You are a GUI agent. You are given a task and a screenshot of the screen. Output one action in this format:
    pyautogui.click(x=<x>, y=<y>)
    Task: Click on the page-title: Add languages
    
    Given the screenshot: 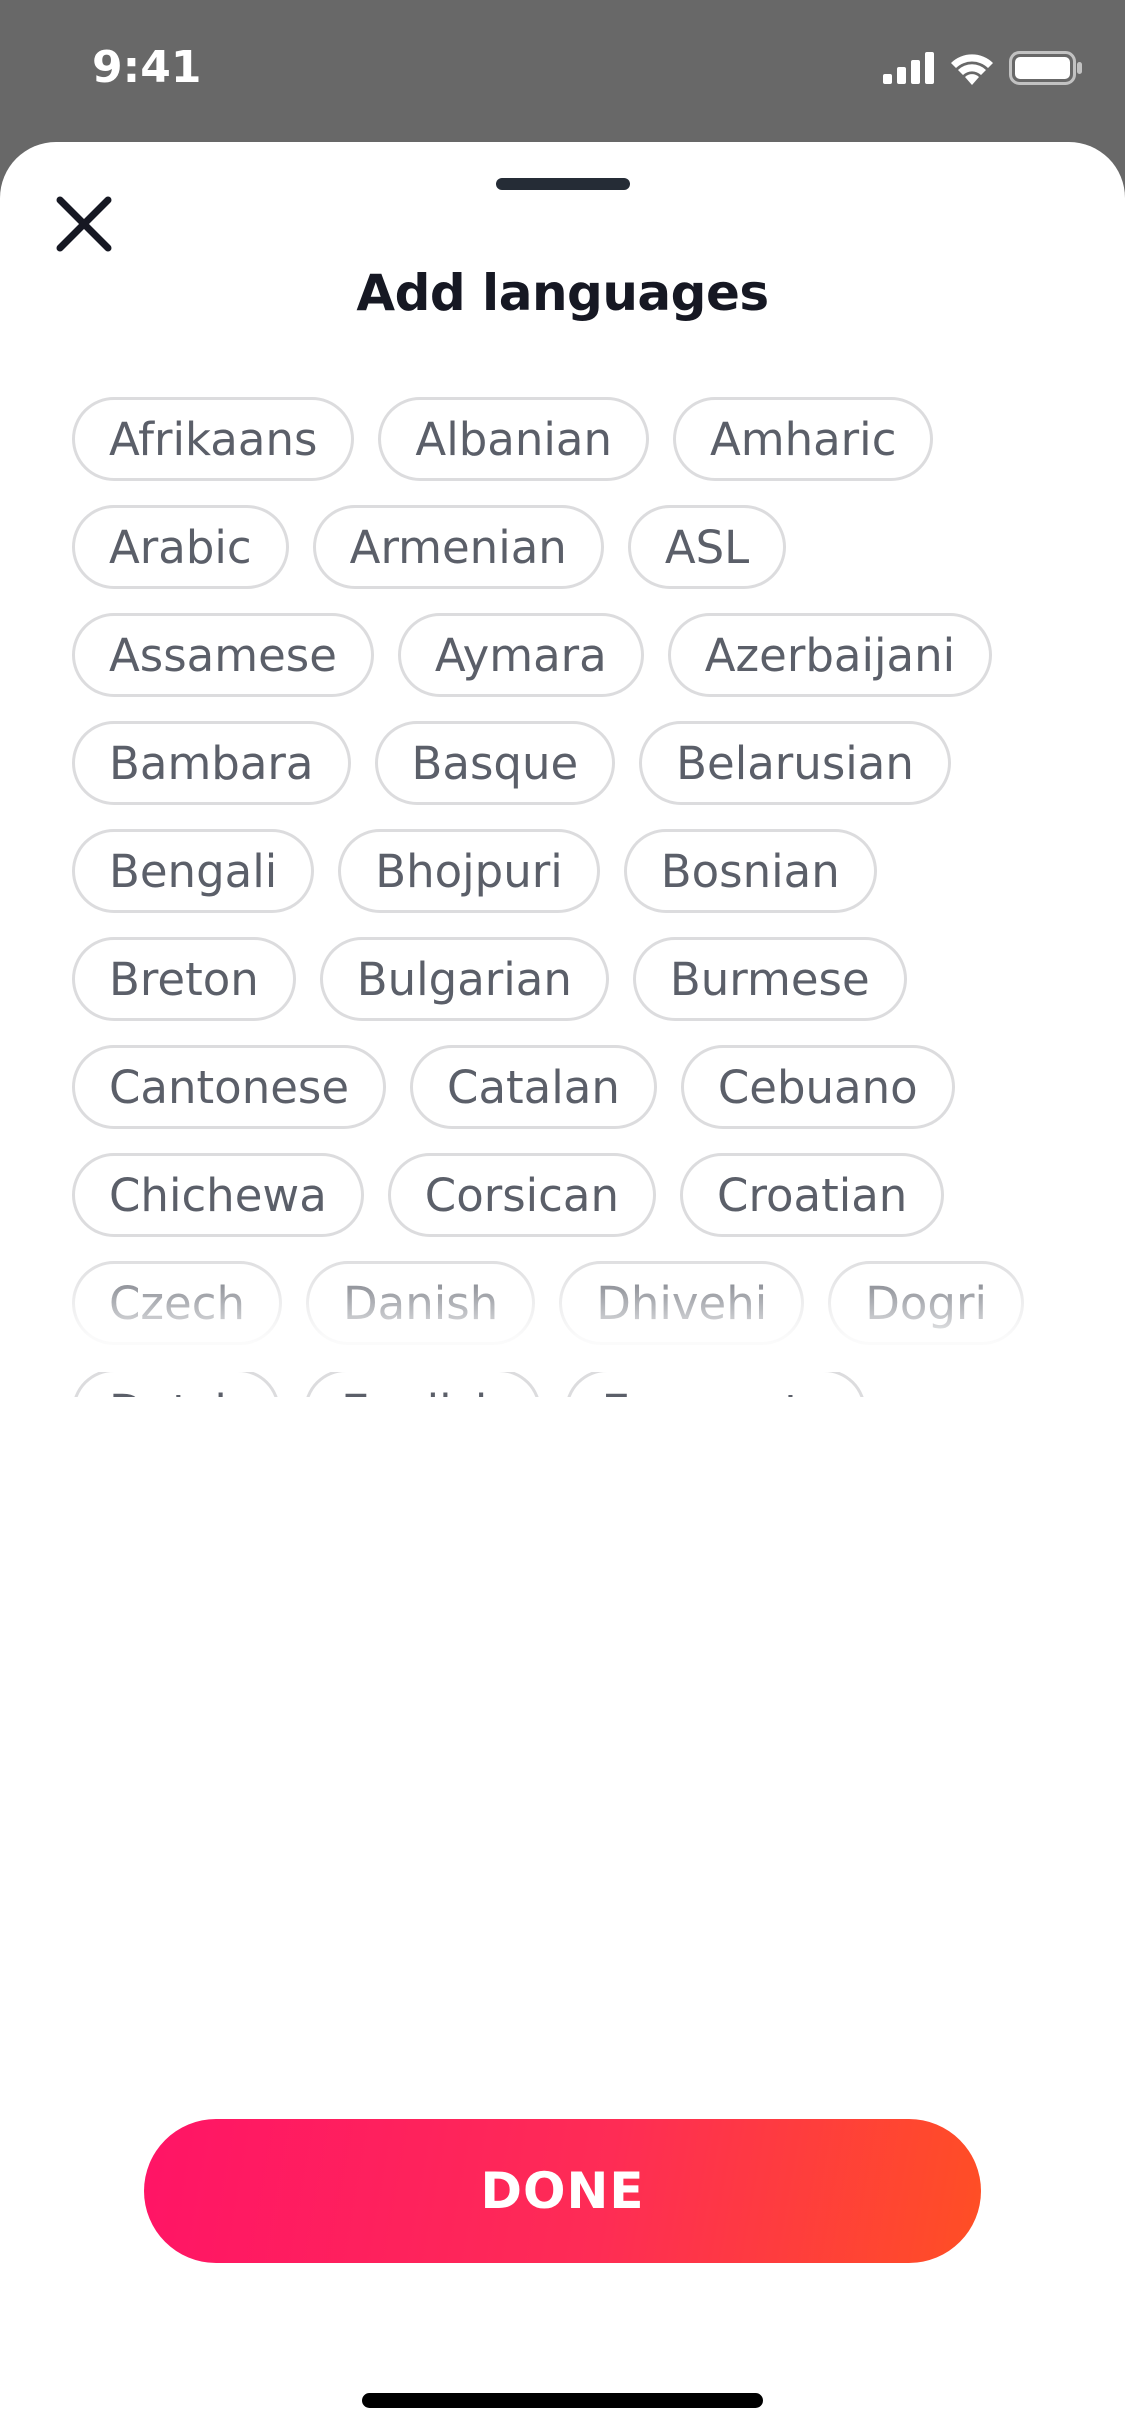 What is the action you would take?
    pyautogui.click(x=562, y=293)
    